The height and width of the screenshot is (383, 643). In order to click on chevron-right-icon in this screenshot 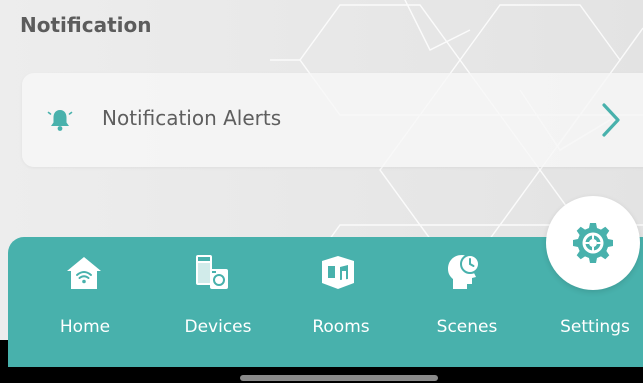, I will do `click(611, 120)`.